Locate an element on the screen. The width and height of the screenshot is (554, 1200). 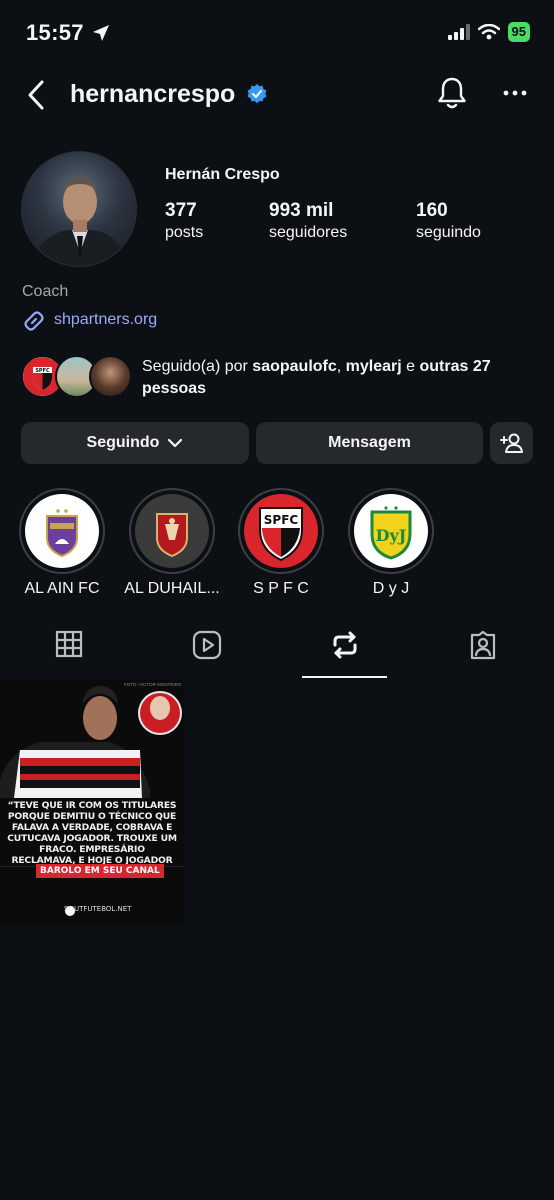
followers-label: seguidores is located at coordinates (308, 232).